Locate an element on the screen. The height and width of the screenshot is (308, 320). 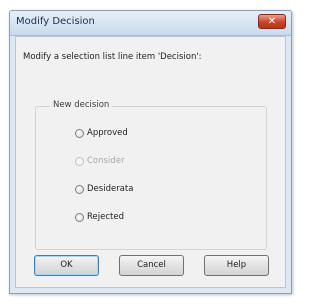
close-button: ✕ is located at coordinates (272, 21).